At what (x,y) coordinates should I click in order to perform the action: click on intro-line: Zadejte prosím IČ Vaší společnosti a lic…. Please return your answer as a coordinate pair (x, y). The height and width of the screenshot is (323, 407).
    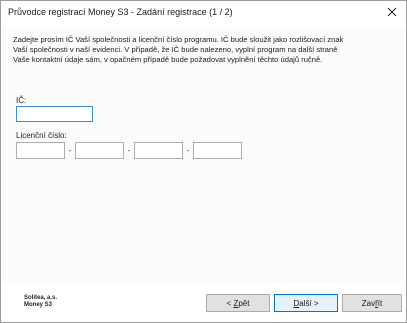
    Looking at the image, I should click on (178, 39).